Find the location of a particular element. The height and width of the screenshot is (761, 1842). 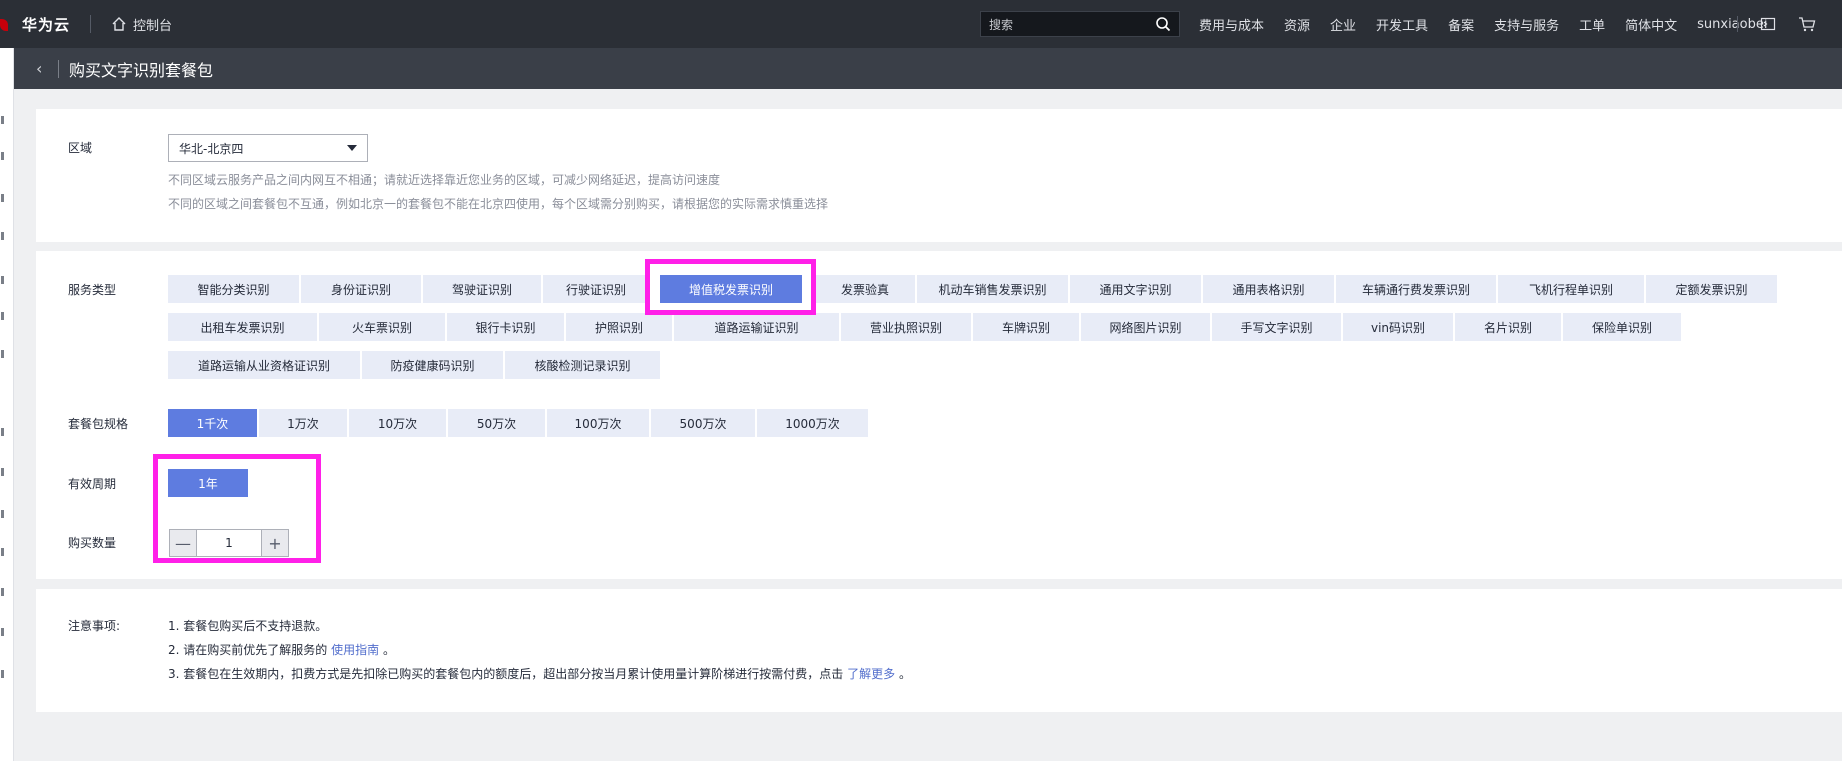

service-option: 名片识别 is located at coordinates (1508, 327).